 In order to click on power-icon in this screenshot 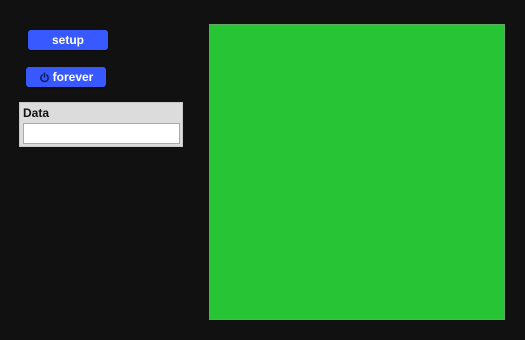, I will do `click(44, 77)`.